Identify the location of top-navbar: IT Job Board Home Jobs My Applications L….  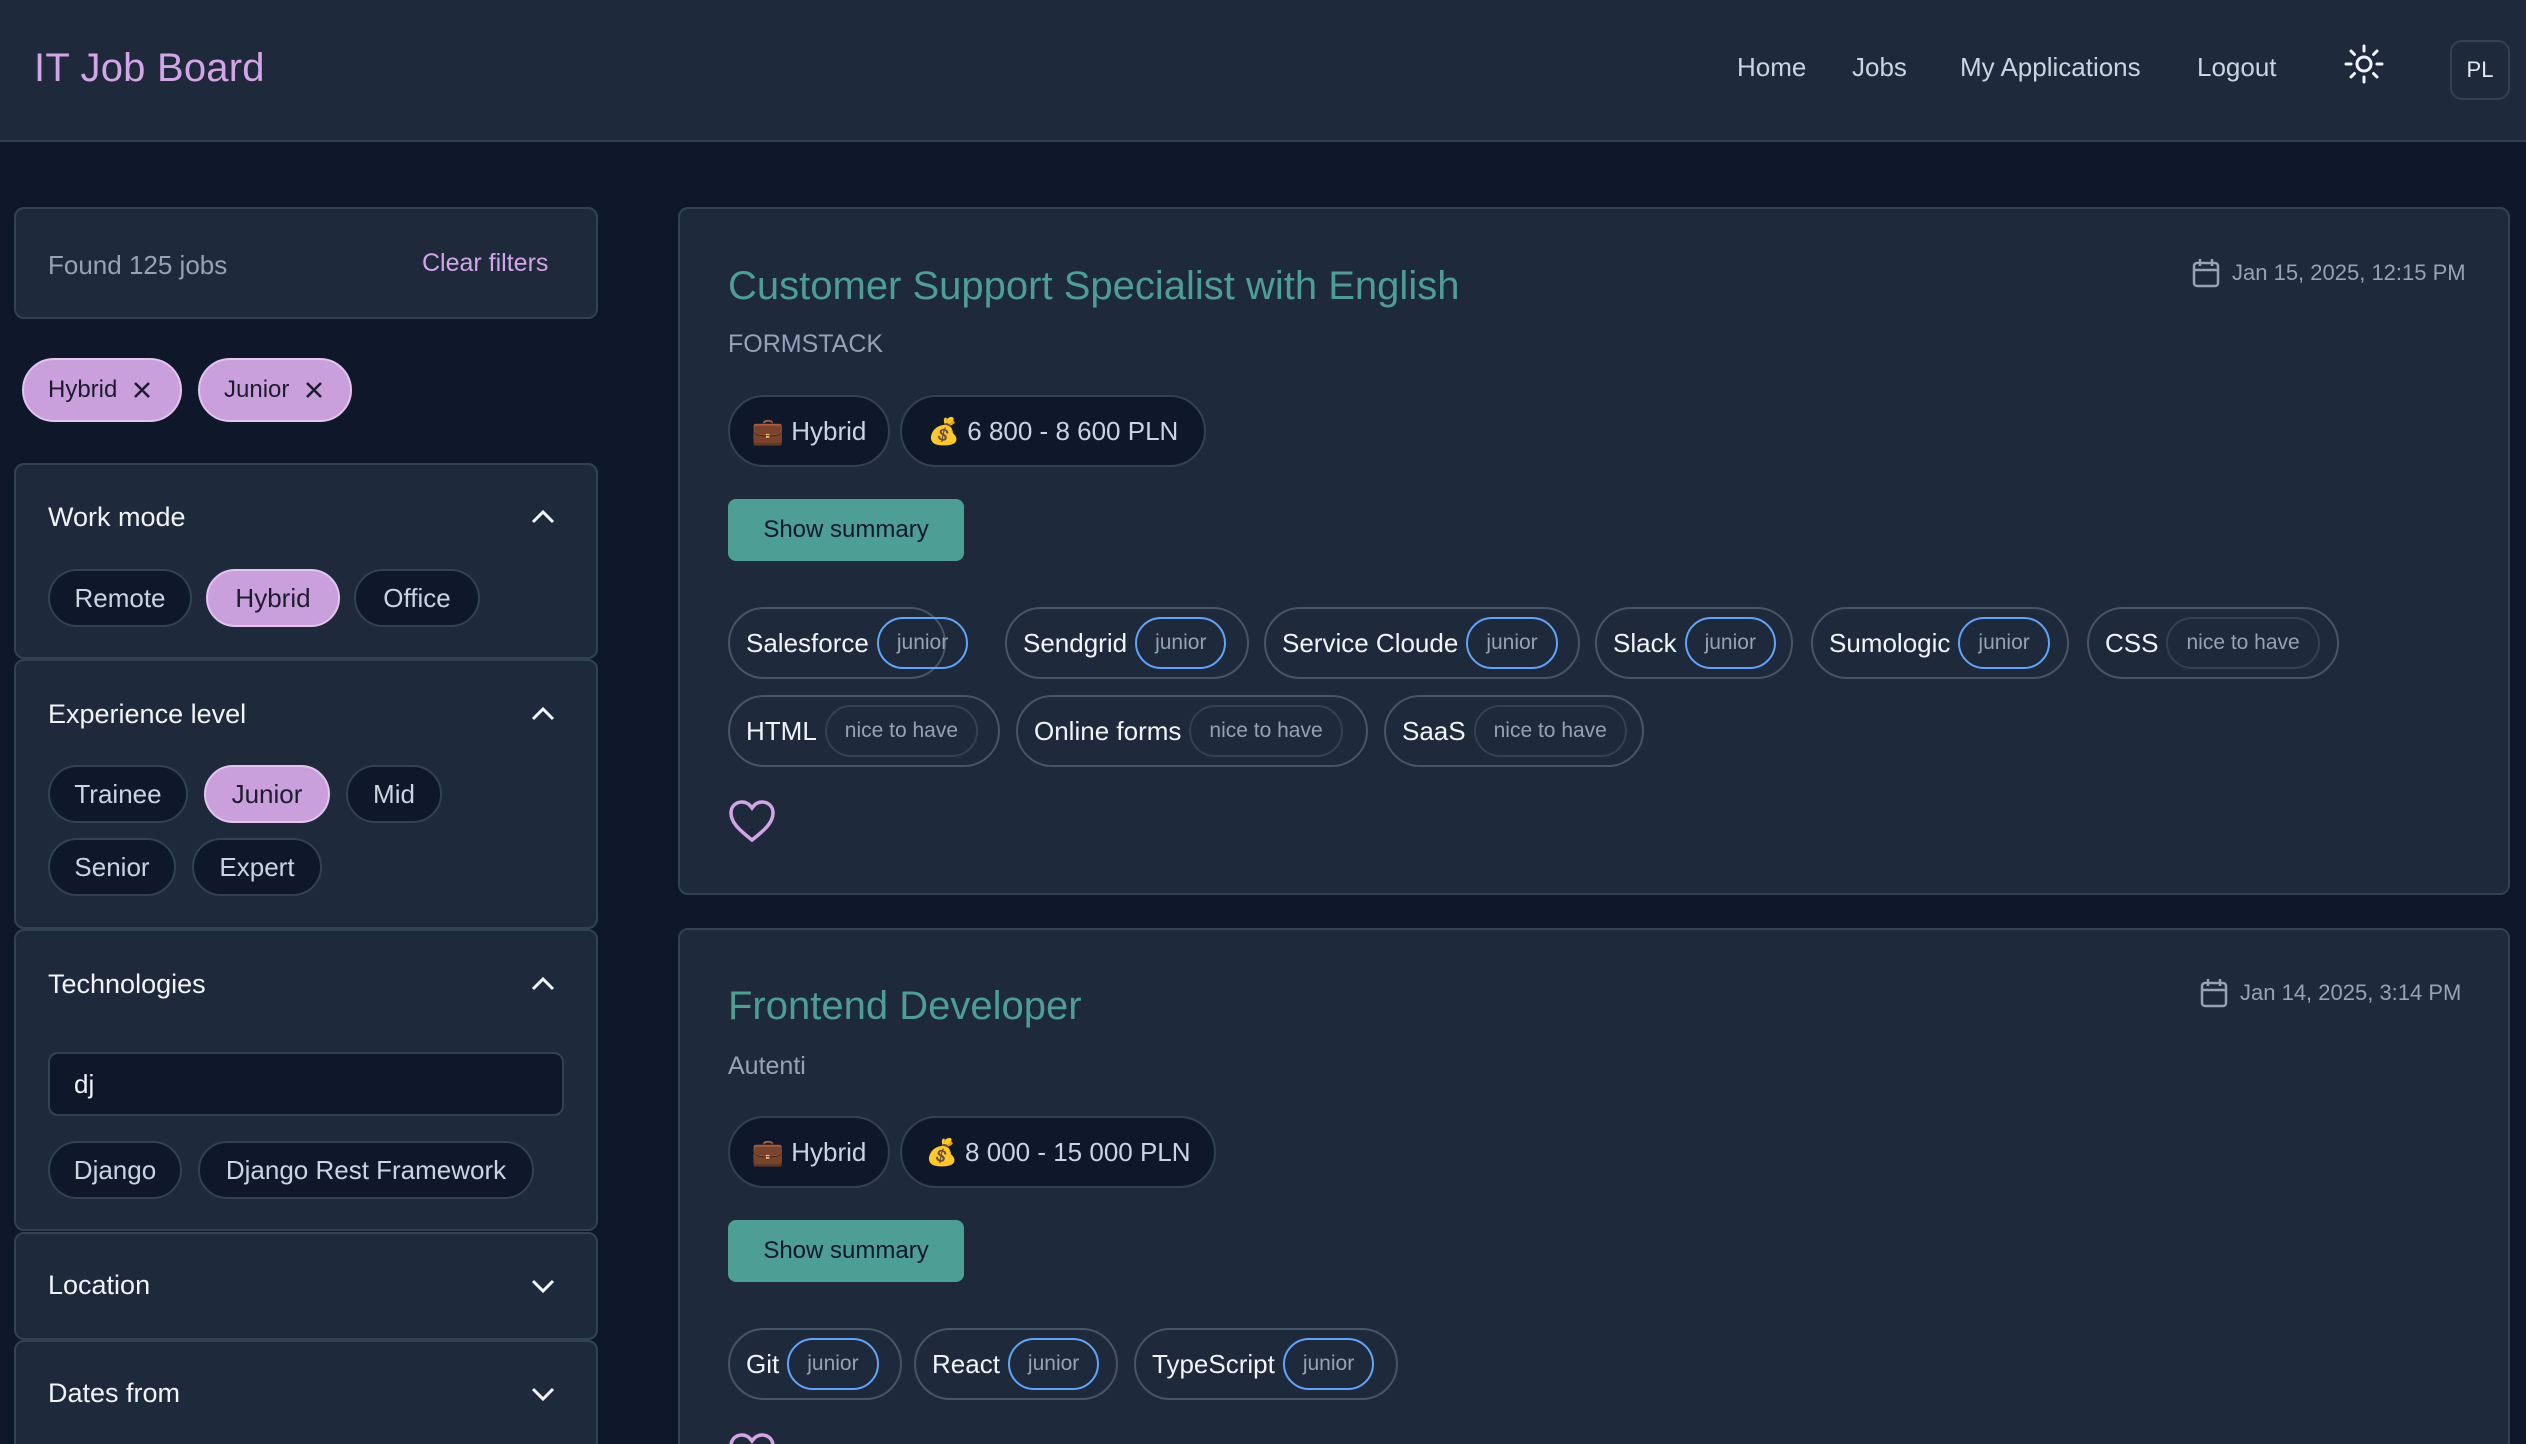
(1263, 71).